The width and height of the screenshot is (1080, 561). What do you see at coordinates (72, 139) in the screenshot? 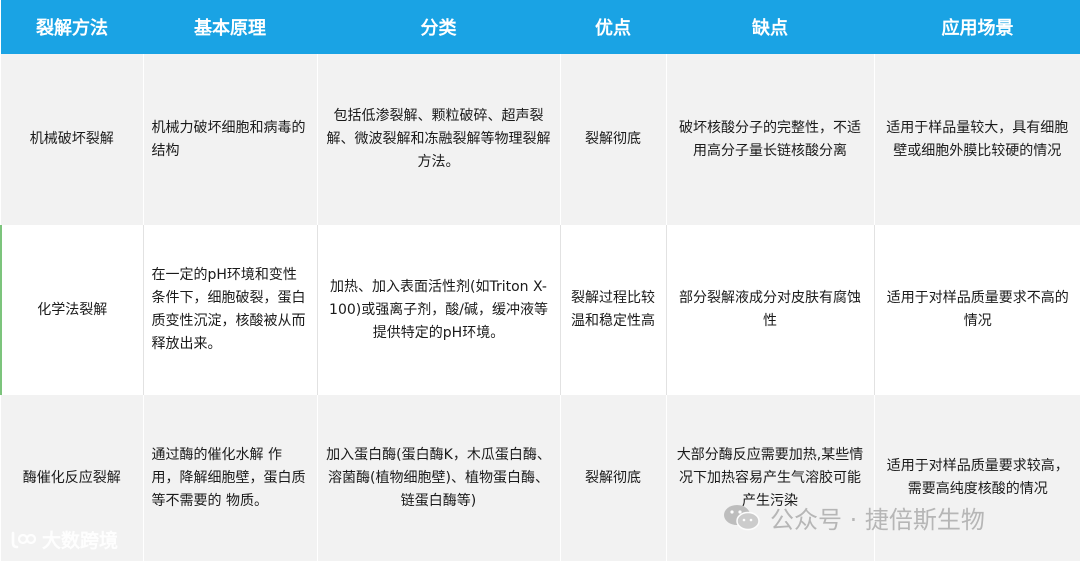
I see `cell-method: 机械破坏裂解` at bounding box center [72, 139].